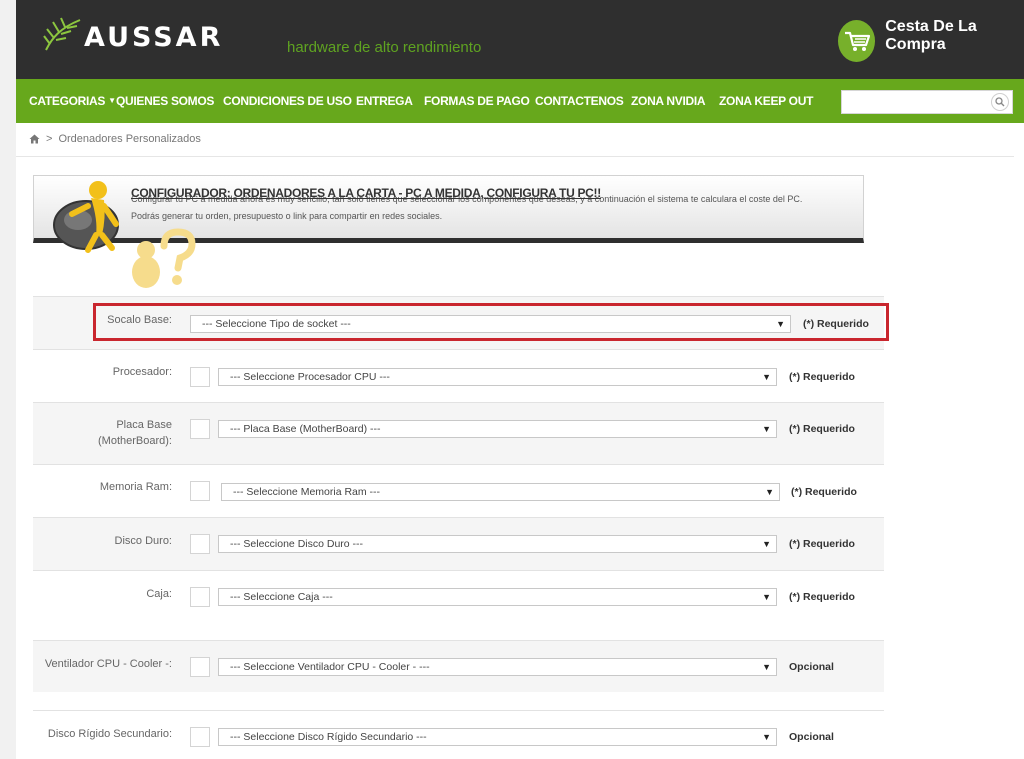  I want to click on logo-text: AUSSAR, so click(154, 37).